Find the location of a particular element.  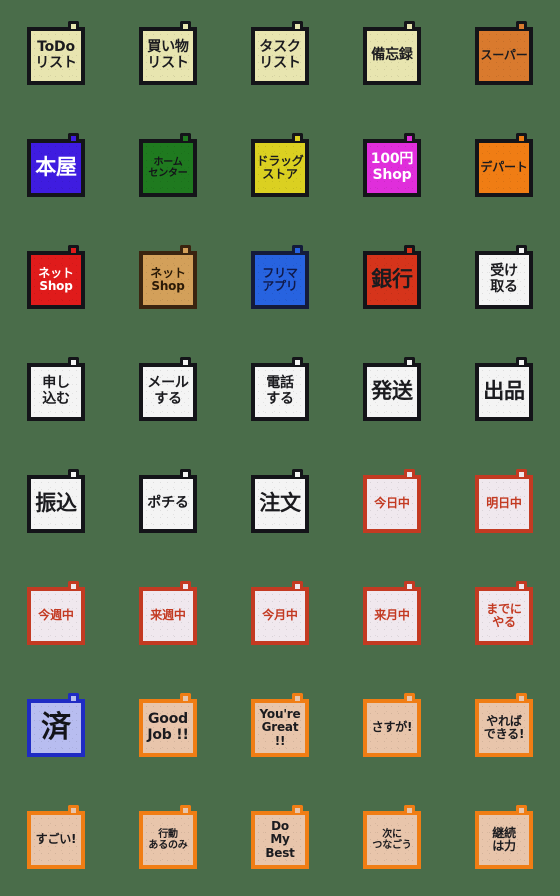

grid-cell: フリマ アプリ is located at coordinates (280, 280).